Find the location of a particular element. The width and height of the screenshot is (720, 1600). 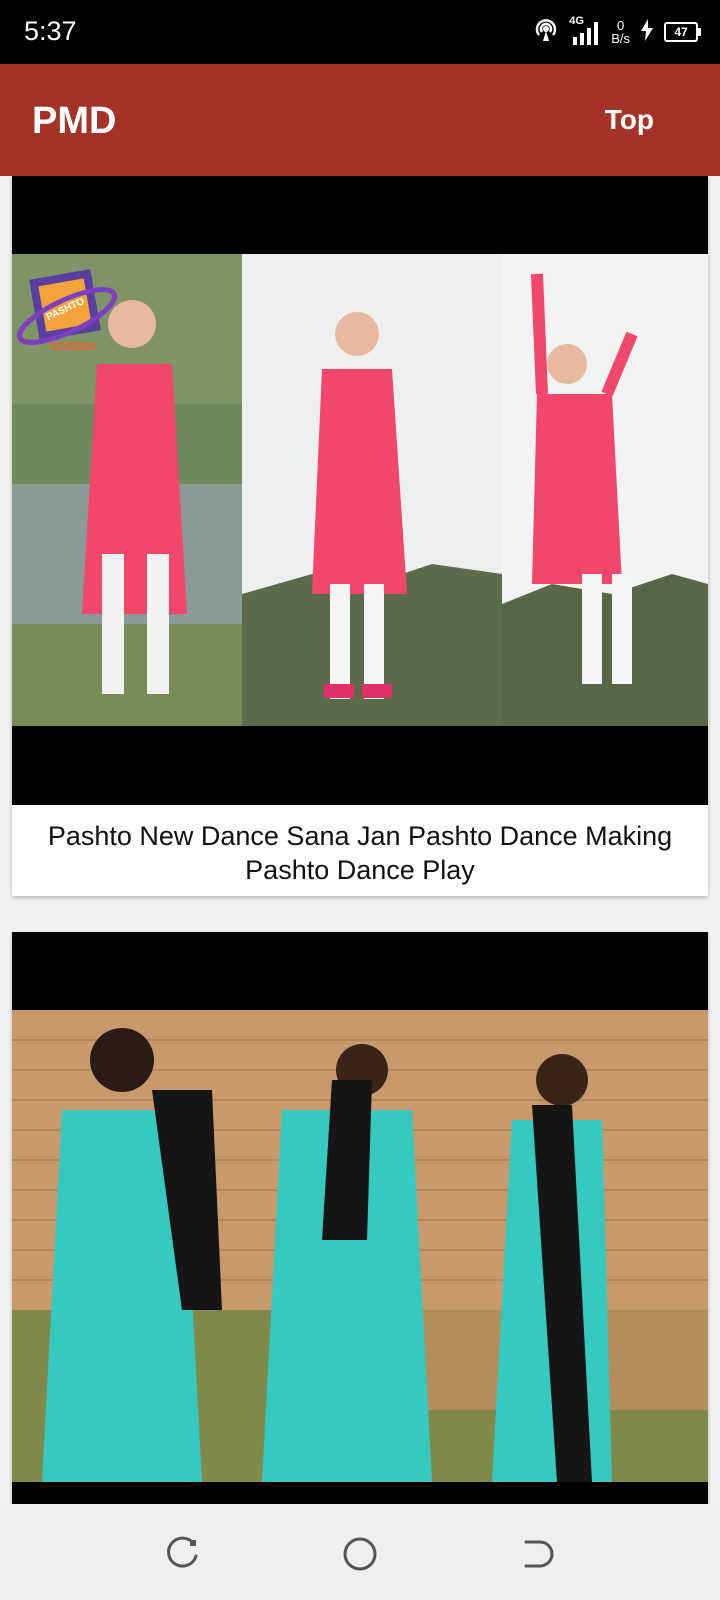

status-icons: 4G 0 B/s 47 is located at coordinates (617, 32).